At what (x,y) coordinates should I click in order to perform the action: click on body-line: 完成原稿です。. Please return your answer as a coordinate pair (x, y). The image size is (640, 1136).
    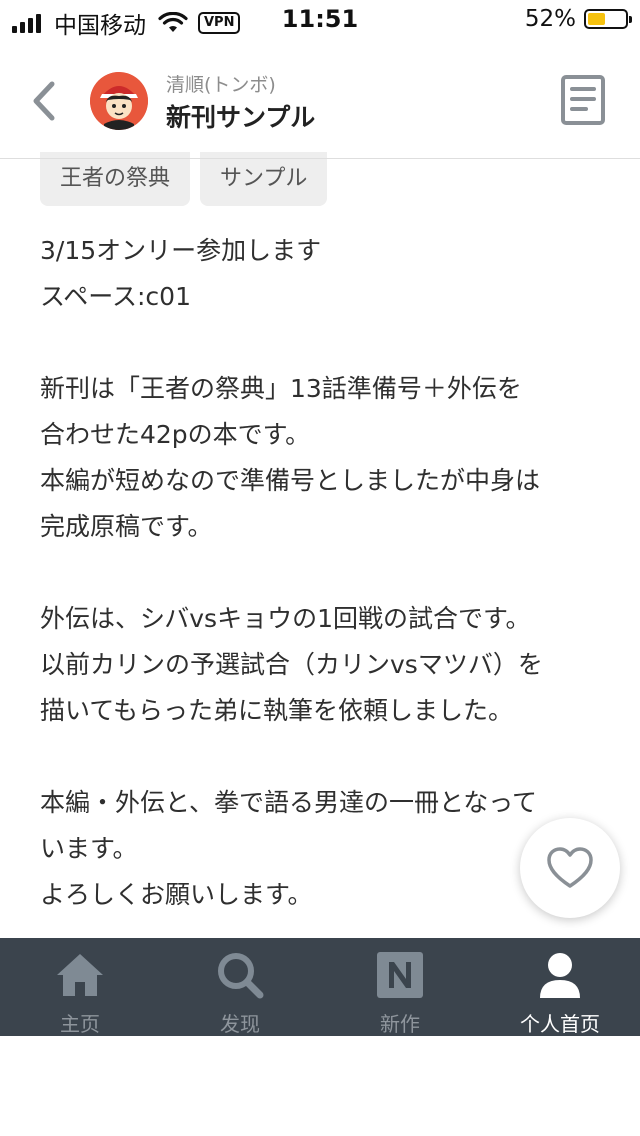
    Looking at the image, I should click on (126, 526).